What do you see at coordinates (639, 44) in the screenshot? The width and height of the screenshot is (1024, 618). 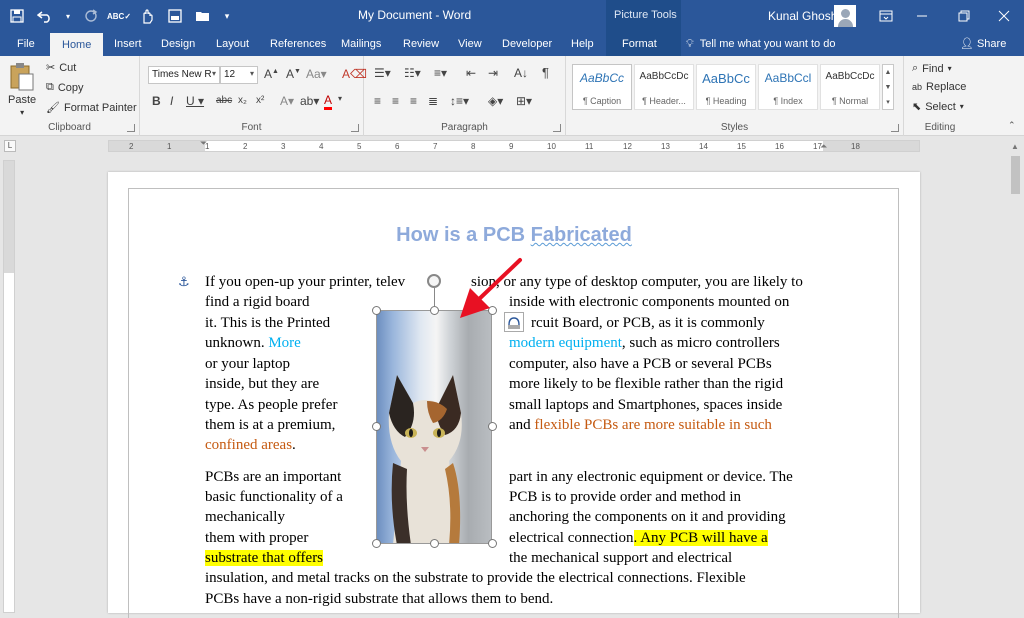 I see `tab-format: Format` at bounding box center [639, 44].